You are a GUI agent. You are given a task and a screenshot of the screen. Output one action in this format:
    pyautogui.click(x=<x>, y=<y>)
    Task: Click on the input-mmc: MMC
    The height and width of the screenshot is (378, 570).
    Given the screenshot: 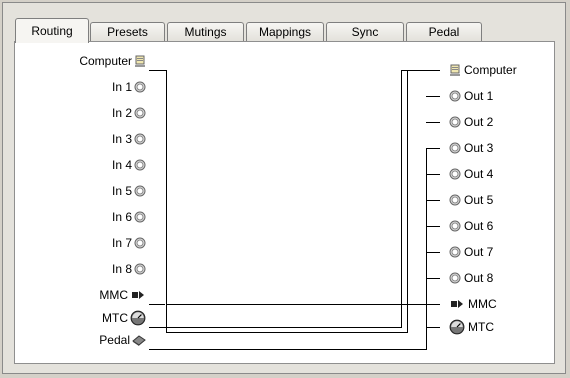 What is the action you would take?
    pyautogui.click(x=122, y=295)
    